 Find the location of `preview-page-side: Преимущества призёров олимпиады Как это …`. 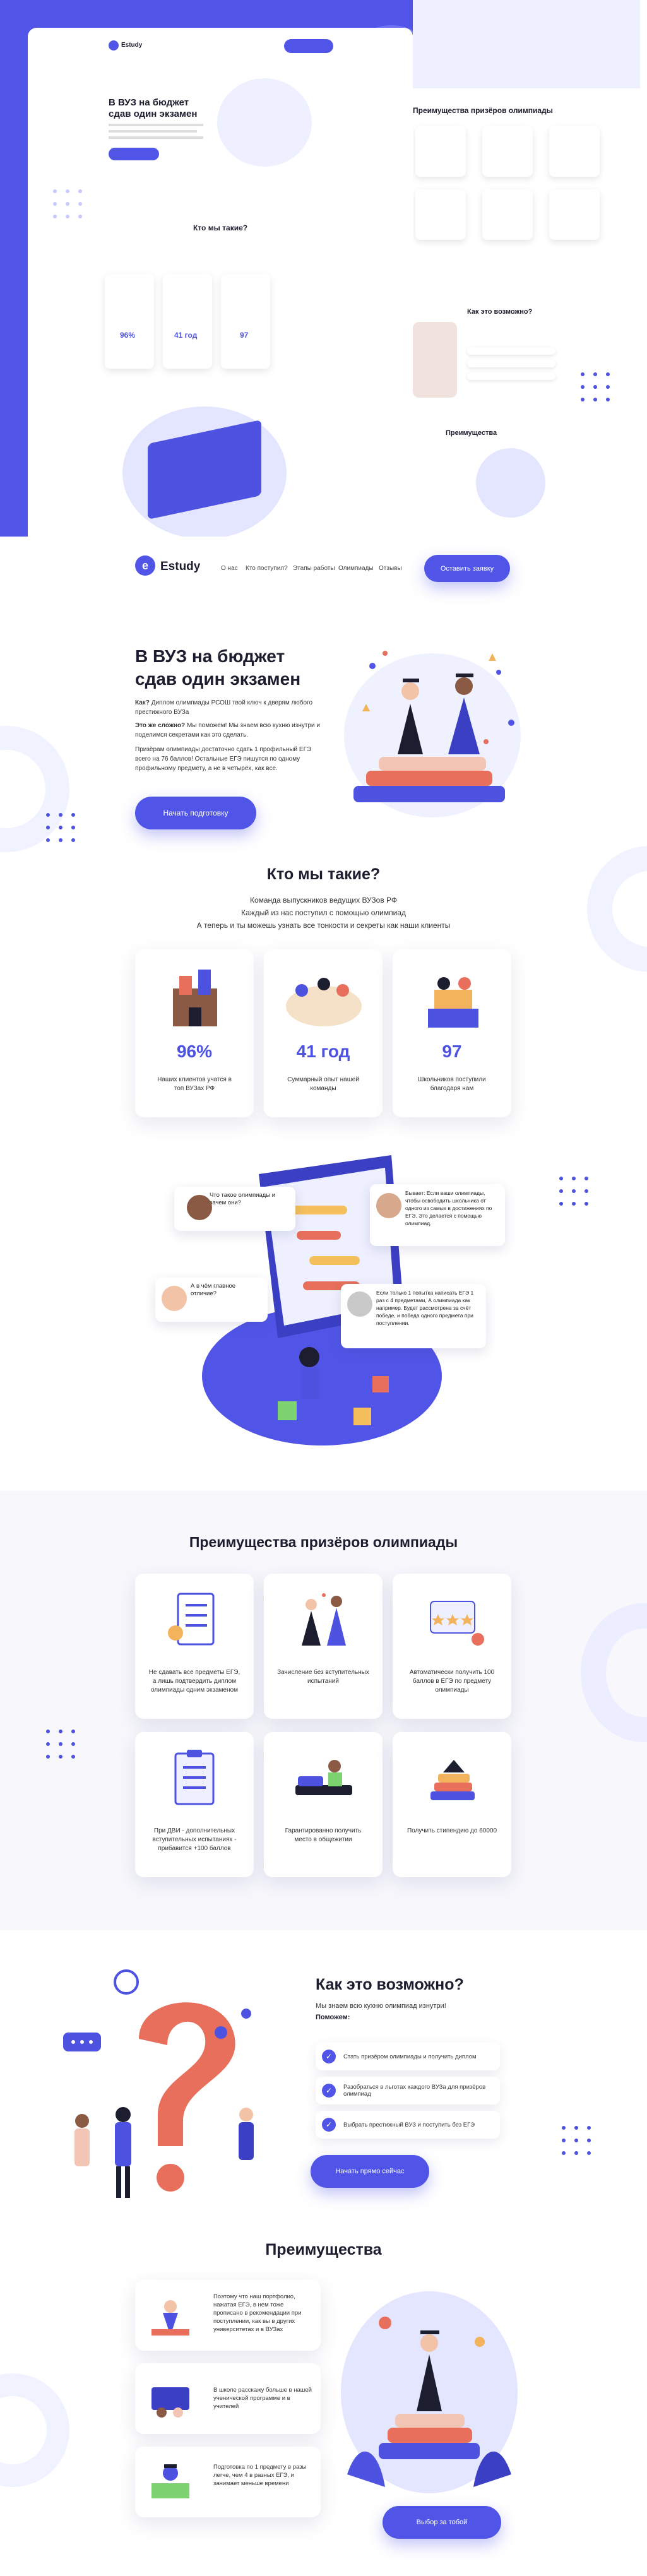

preview-page-side: Преимущества призёров олимпиады Как это … is located at coordinates (530, 269).